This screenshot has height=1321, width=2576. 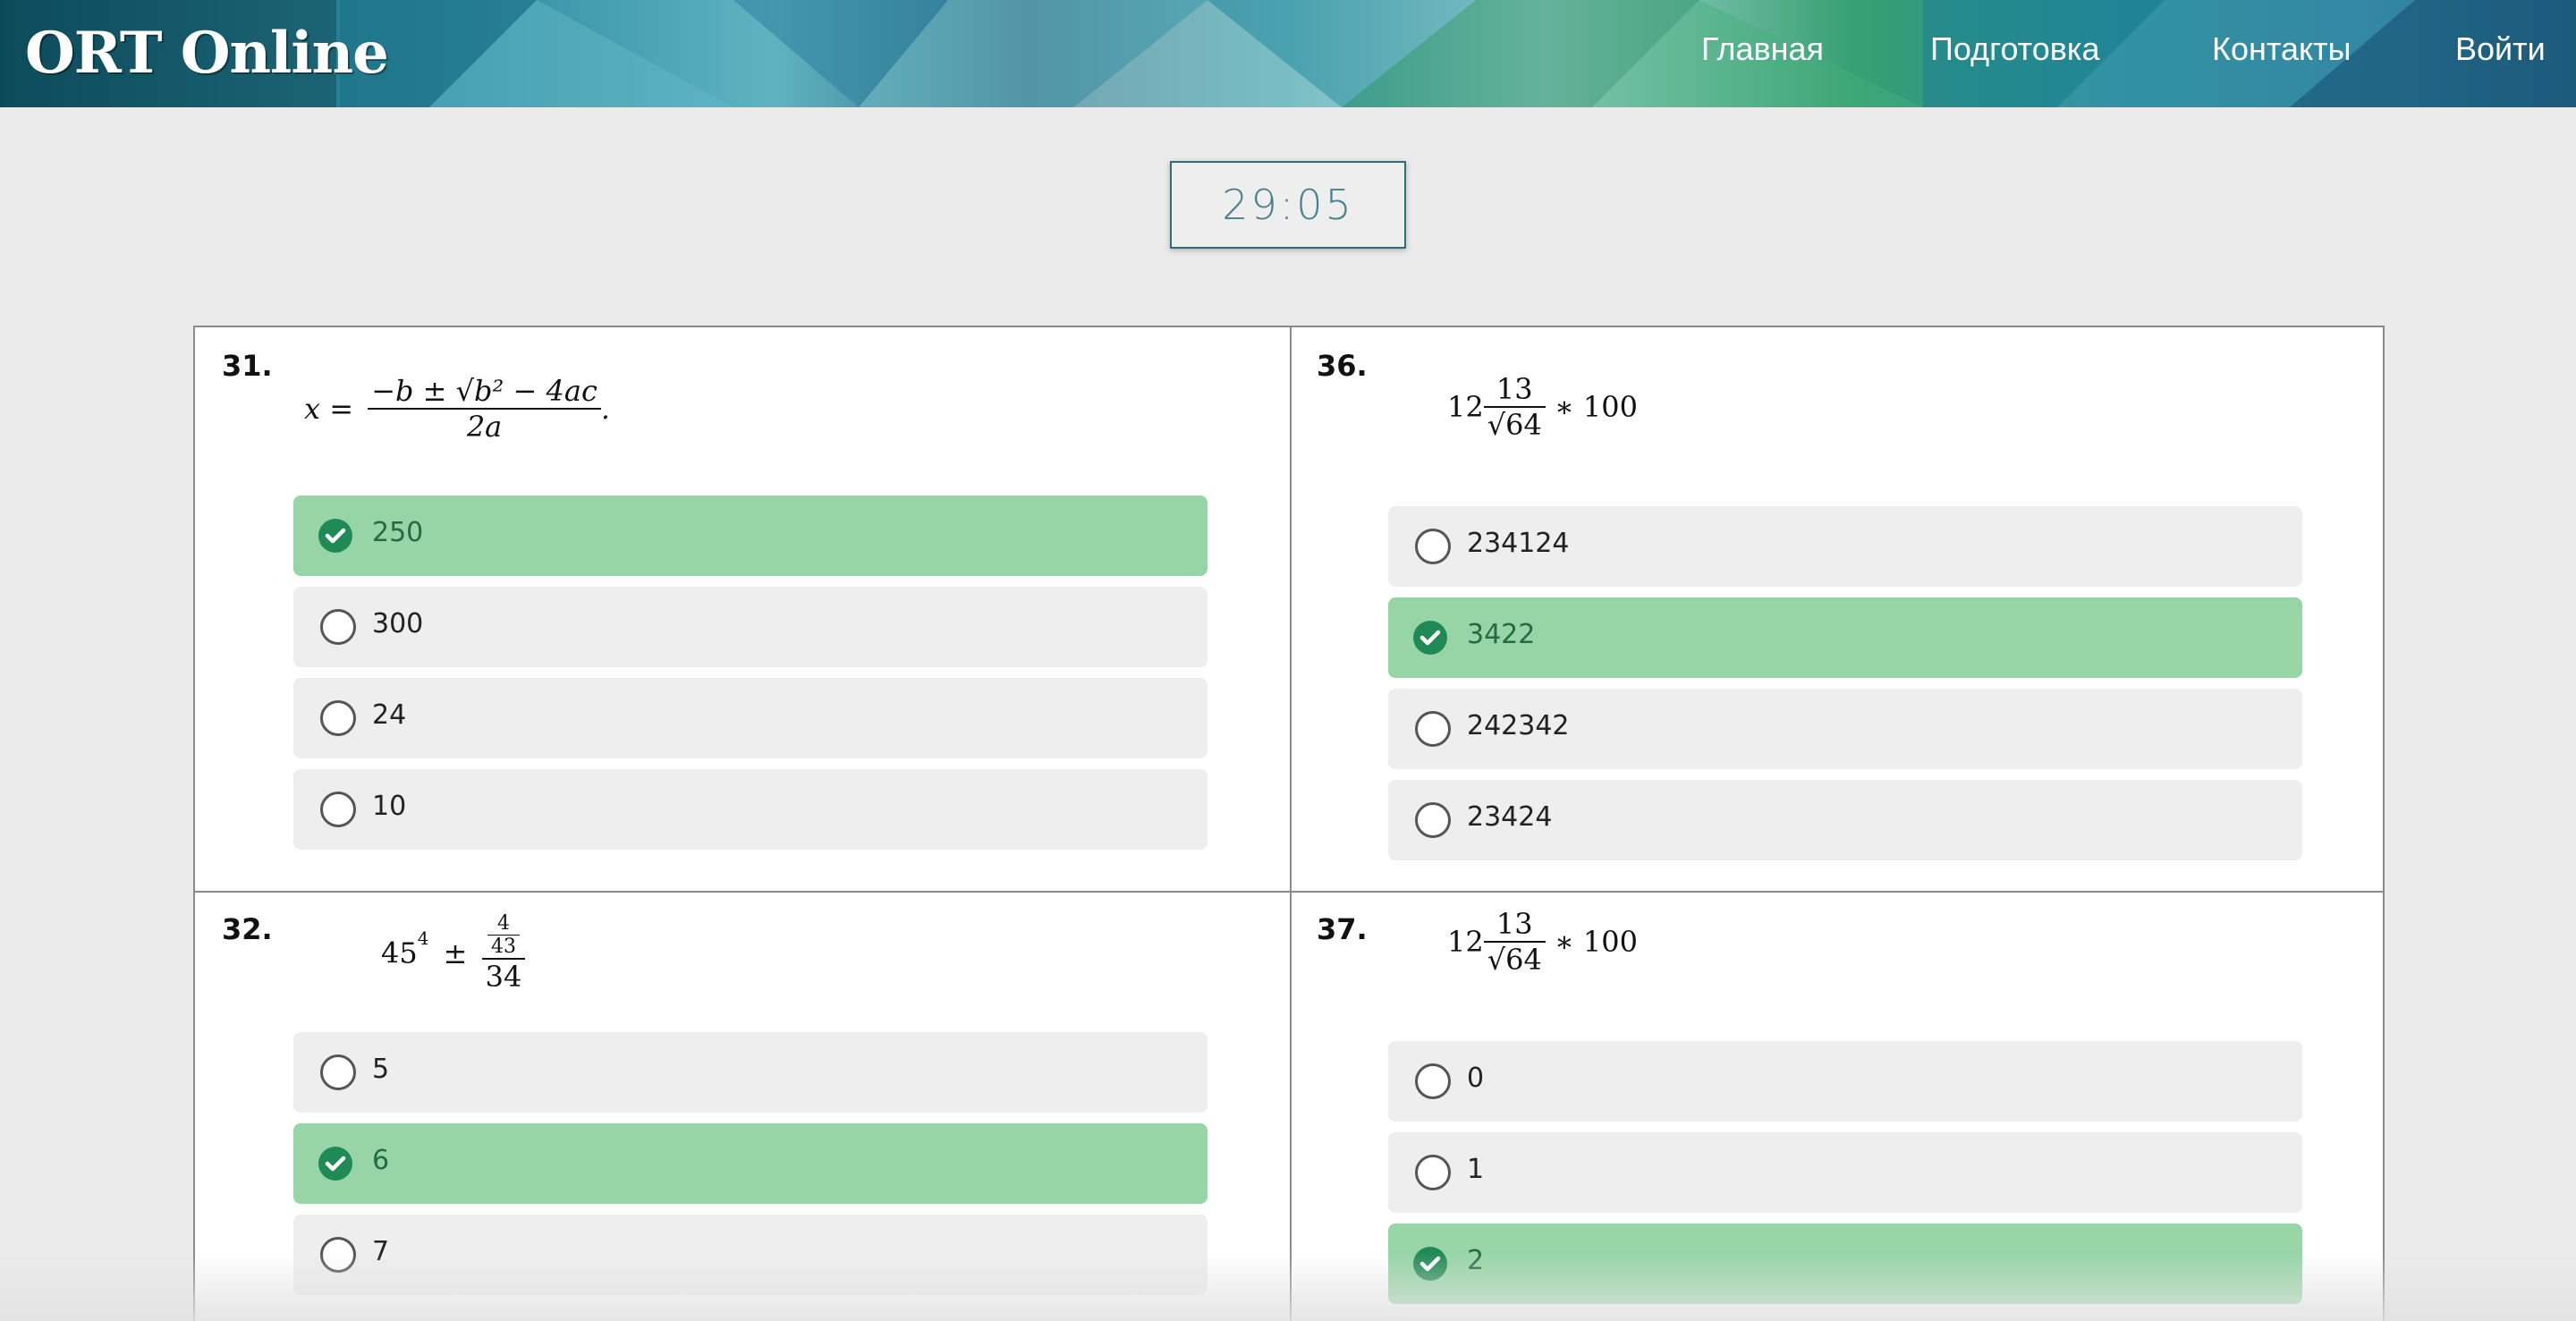 What do you see at coordinates (1342, 929) in the screenshot?
I see `question-number: 37.` at bounding box center [1342, 929].